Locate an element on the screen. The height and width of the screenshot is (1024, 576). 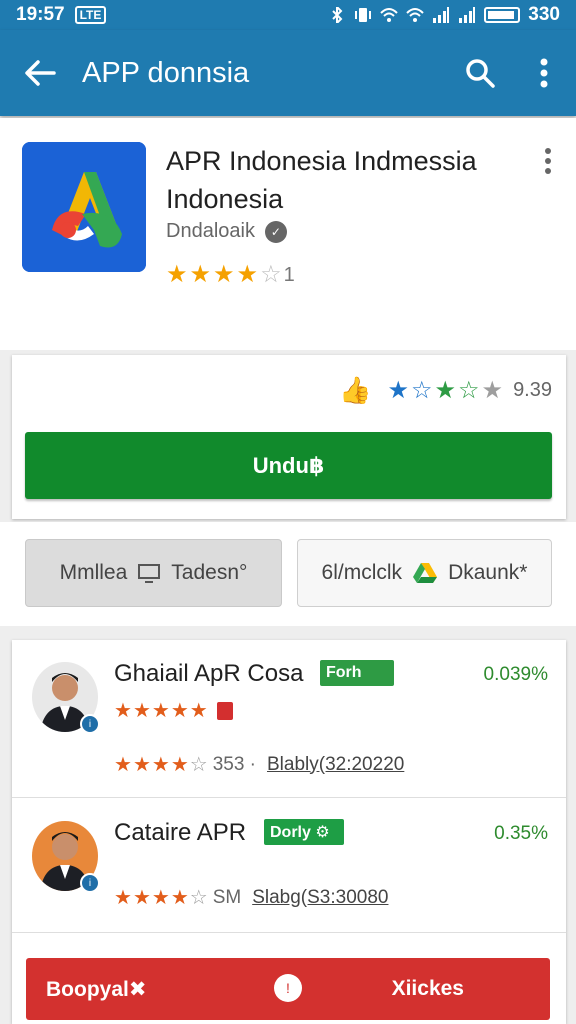
status-time: 19:57 is located at coordinates (40, 14).